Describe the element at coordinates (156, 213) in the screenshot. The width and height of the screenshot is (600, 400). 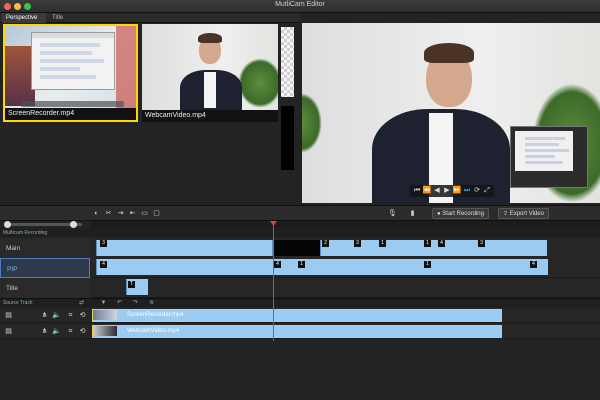
I see `aspect-icon: ▢` at that location.